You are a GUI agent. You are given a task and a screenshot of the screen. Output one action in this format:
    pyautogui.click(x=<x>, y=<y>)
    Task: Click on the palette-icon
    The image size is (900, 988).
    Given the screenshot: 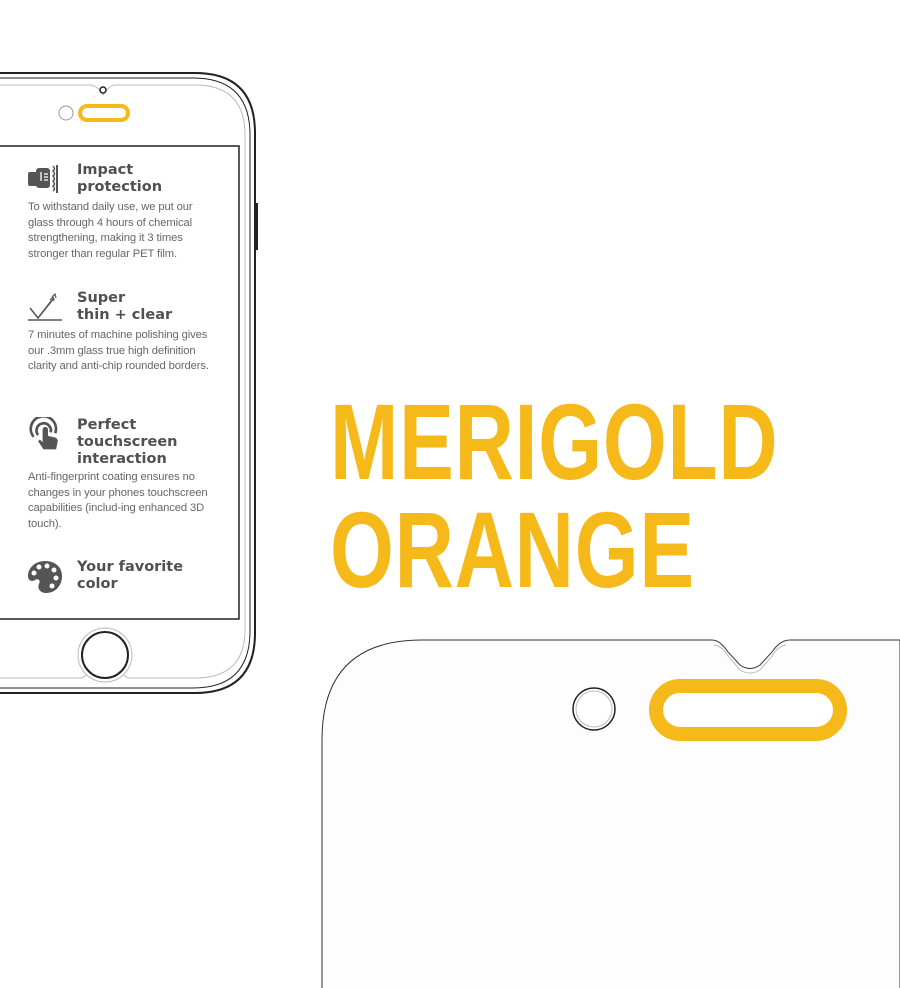 What is the action you would take?
    pyautogui.click(x=45, y=577)
    